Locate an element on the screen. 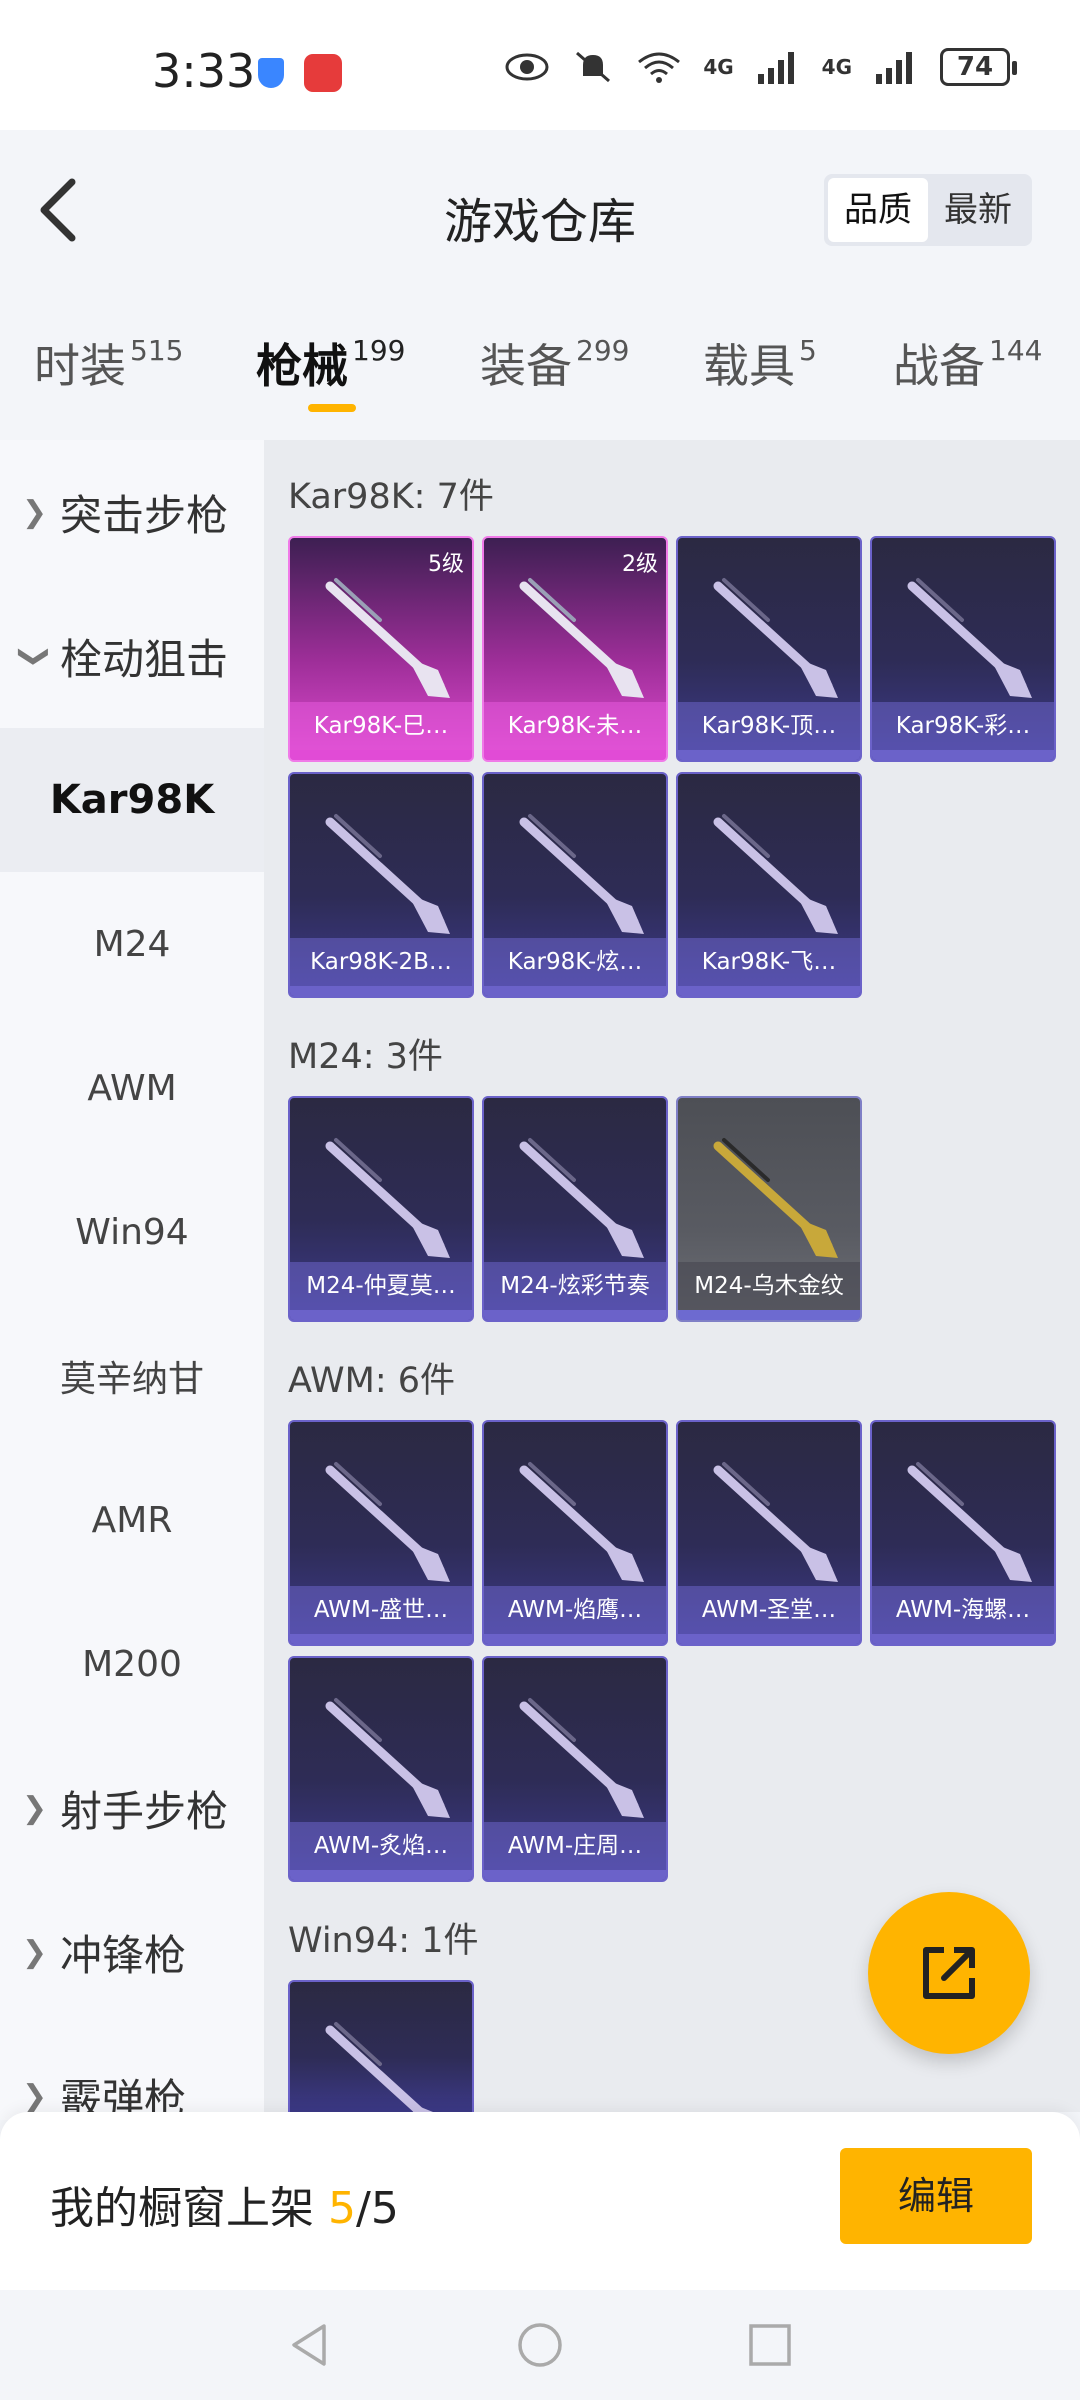 The width and height of the screenshot is (1080, 2400). tab-label: 战备 is located at coordinates (939, 366).